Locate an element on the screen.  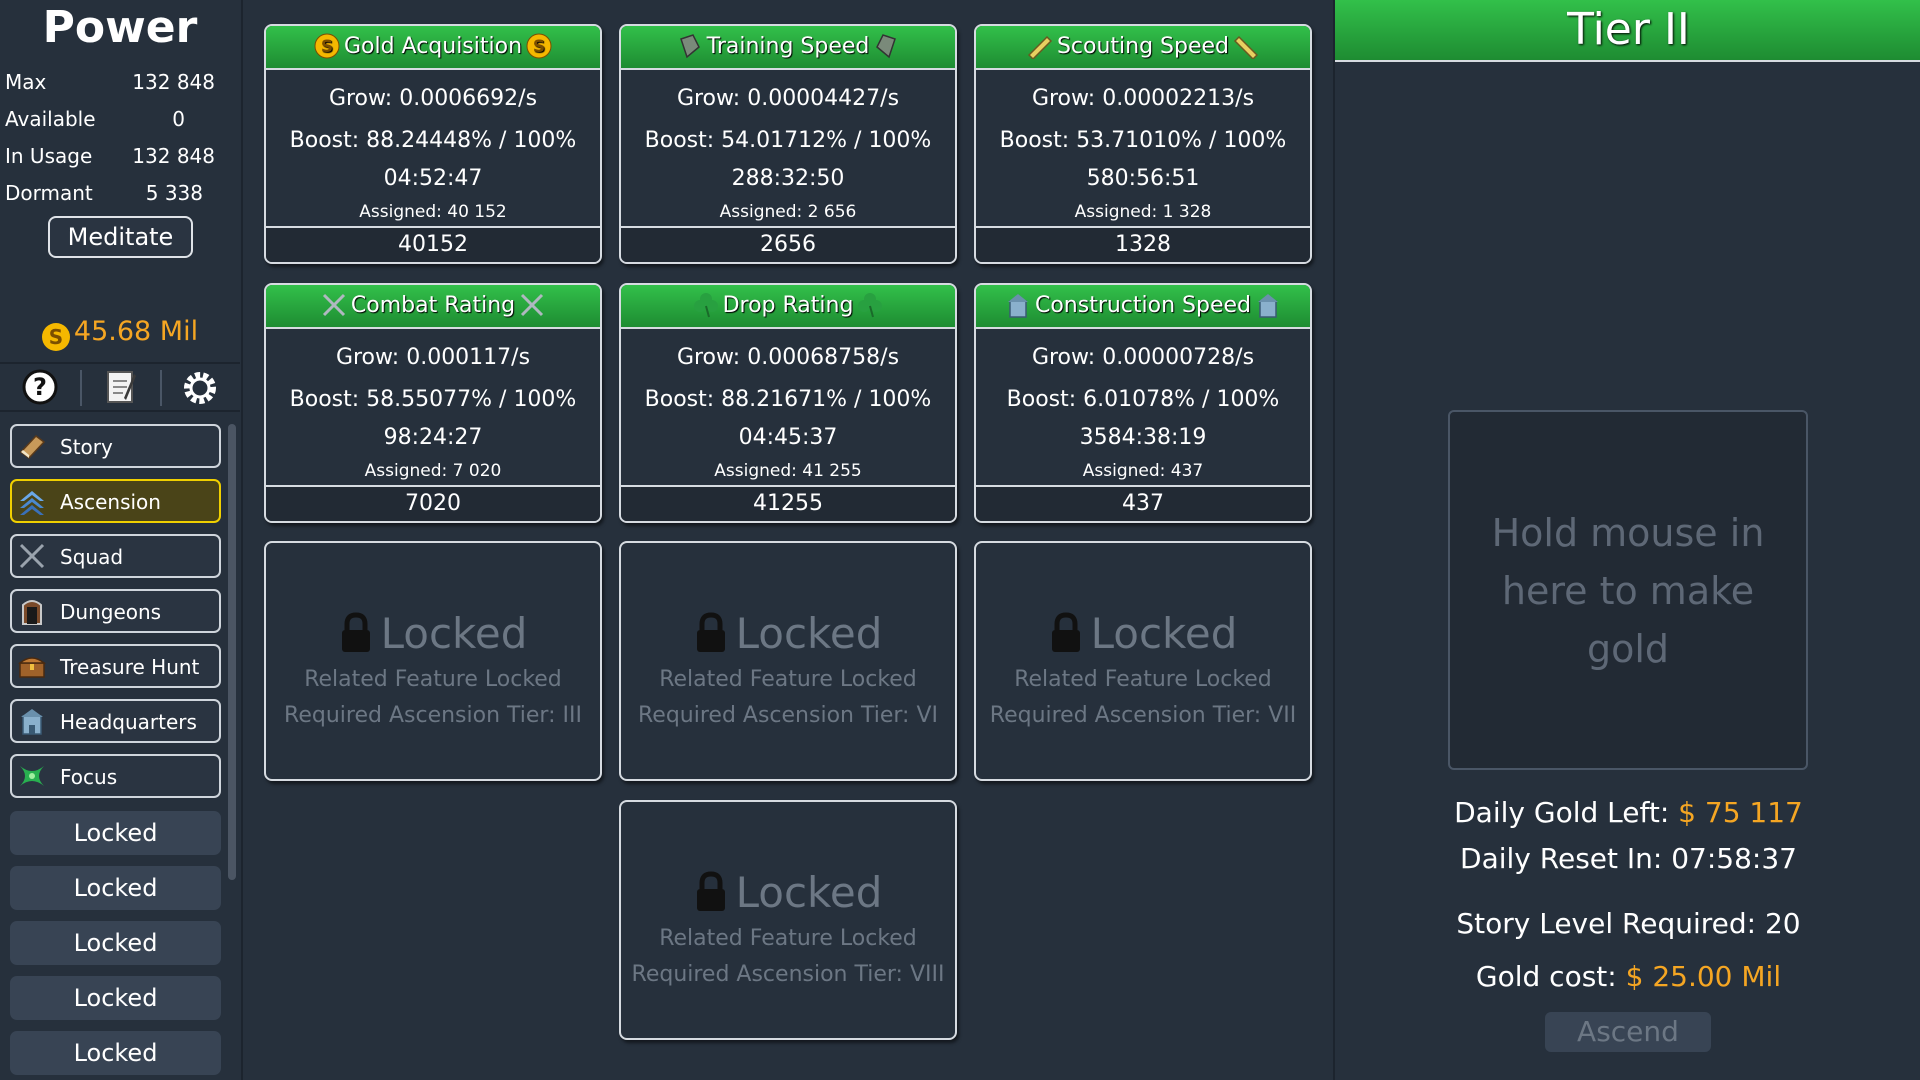
time-remaining: 04:45:37 is located at coordinates (788, 437).